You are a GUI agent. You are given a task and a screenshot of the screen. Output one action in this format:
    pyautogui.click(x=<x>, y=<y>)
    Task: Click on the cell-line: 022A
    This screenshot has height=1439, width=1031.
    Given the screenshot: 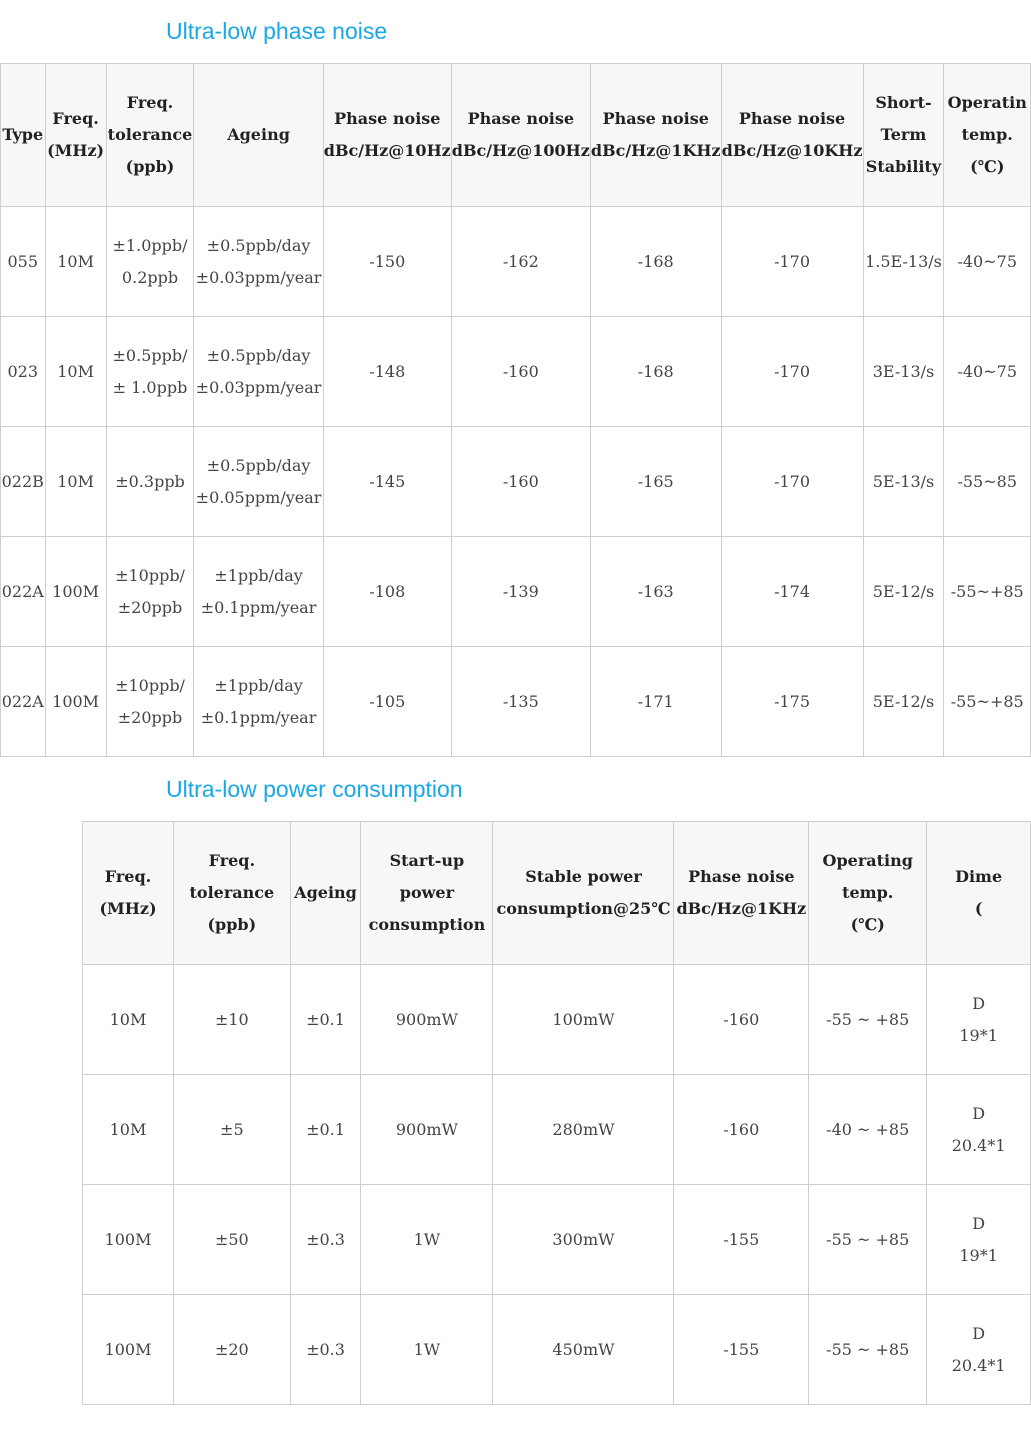 What is the action you would take?
    pyautogui.click(x=22, y=701)
    